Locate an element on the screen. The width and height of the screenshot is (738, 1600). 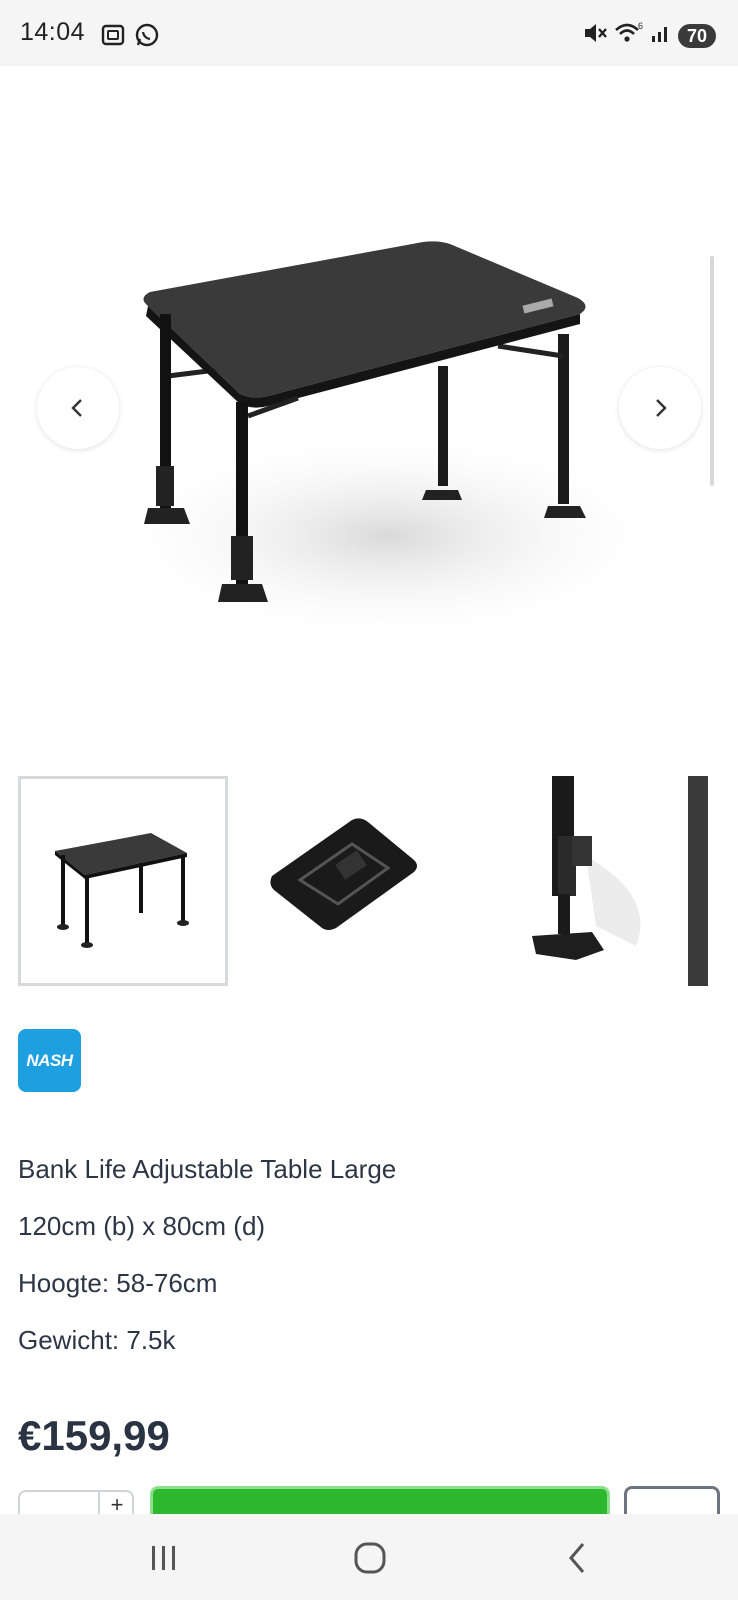
status-left-icons is located at coordinates (130, 37).